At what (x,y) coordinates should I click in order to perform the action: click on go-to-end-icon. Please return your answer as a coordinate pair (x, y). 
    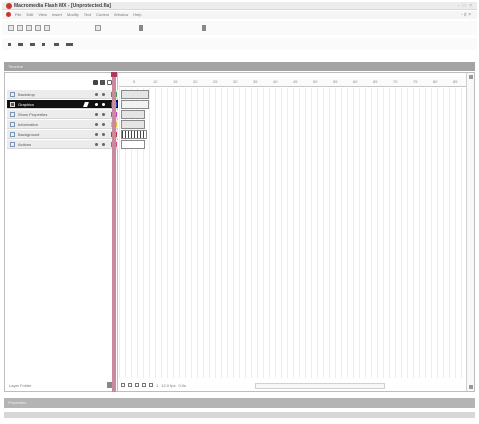
    Looking at the image, I should click on (69, 44).